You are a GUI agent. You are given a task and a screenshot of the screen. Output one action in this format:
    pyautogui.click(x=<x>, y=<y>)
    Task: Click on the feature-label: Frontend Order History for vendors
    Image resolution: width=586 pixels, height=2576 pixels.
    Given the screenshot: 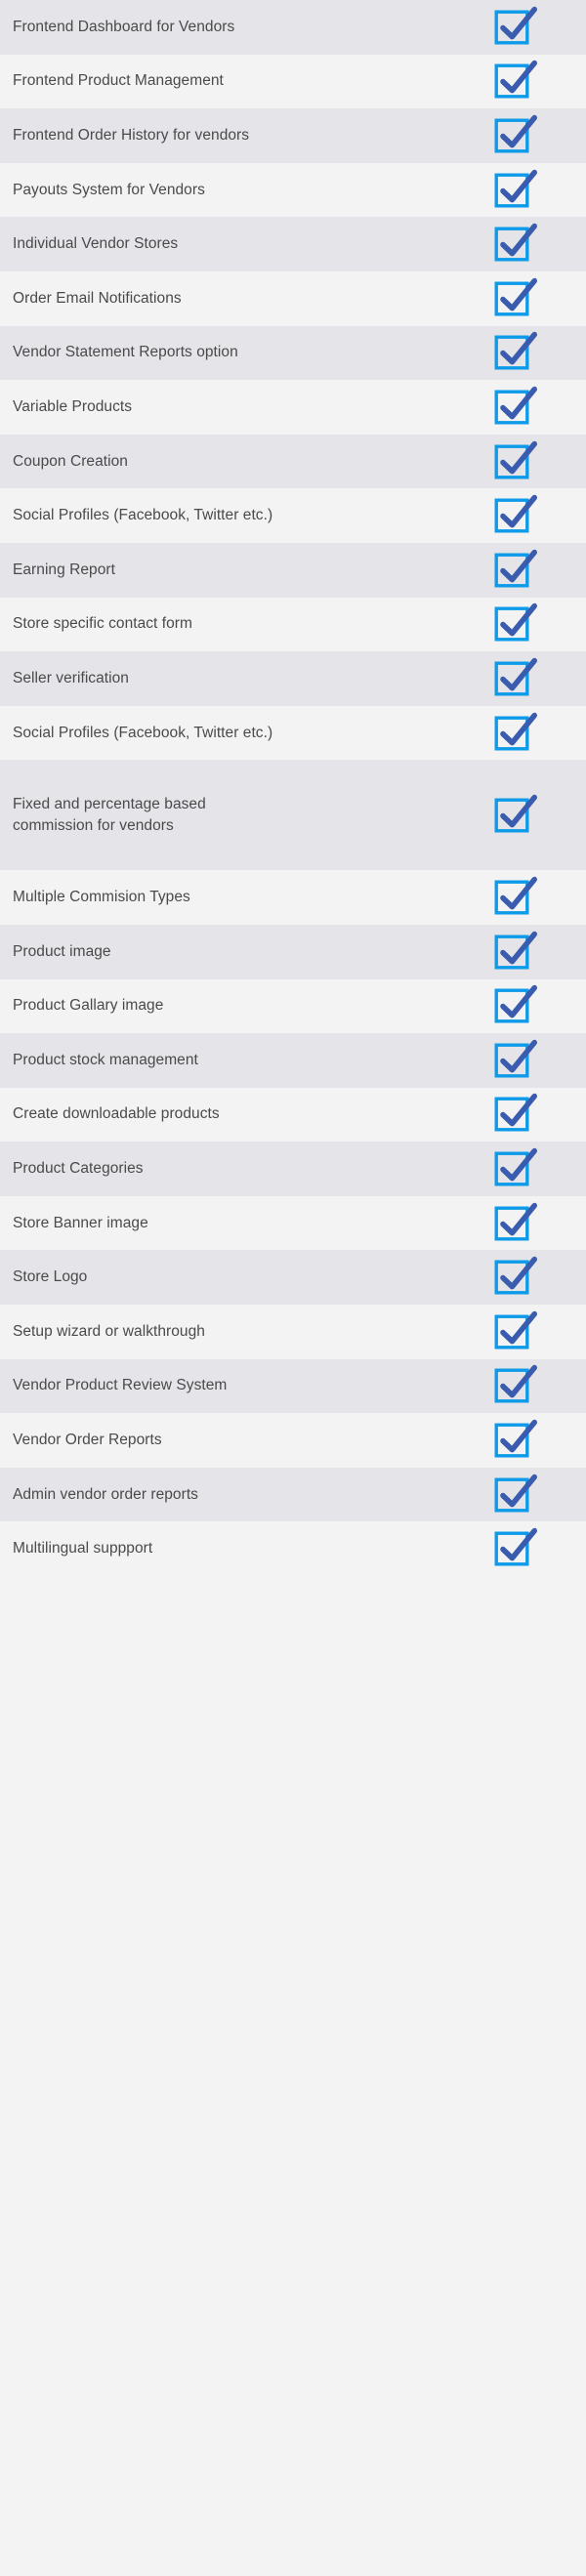 What is the action you would take?
    pyautogui.click(x=131, y=135)
    